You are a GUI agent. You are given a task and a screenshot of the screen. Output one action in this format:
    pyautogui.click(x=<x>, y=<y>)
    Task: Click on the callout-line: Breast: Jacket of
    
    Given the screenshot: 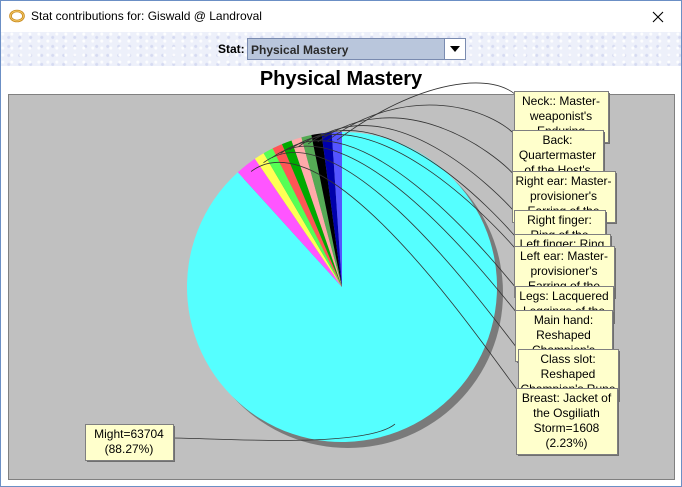 What is the action you would take?
    pyautogui.click(x=567, y=398)
    